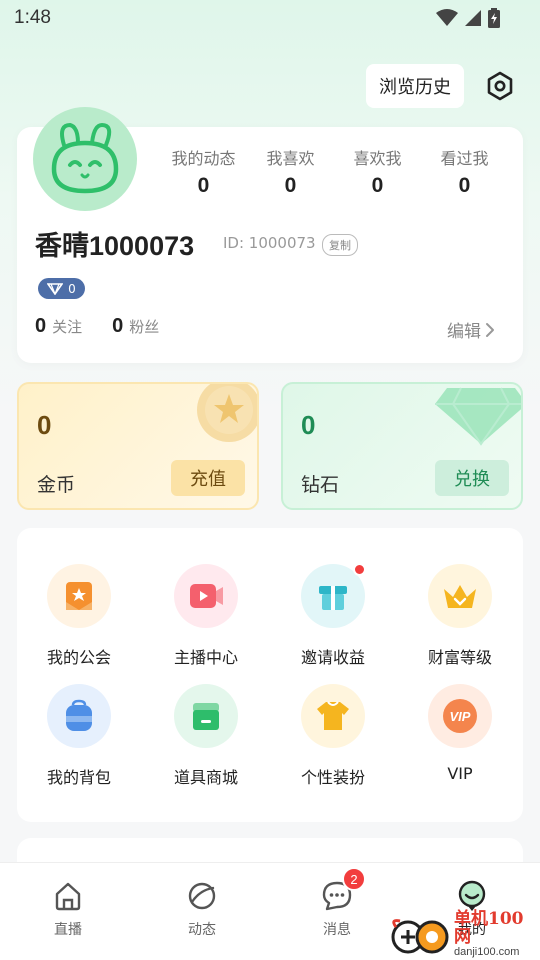 The image size is (540, 960). Describe the element at coordinates (490, 329) in the screenshot. I see `chevron-right-icon` at that location.